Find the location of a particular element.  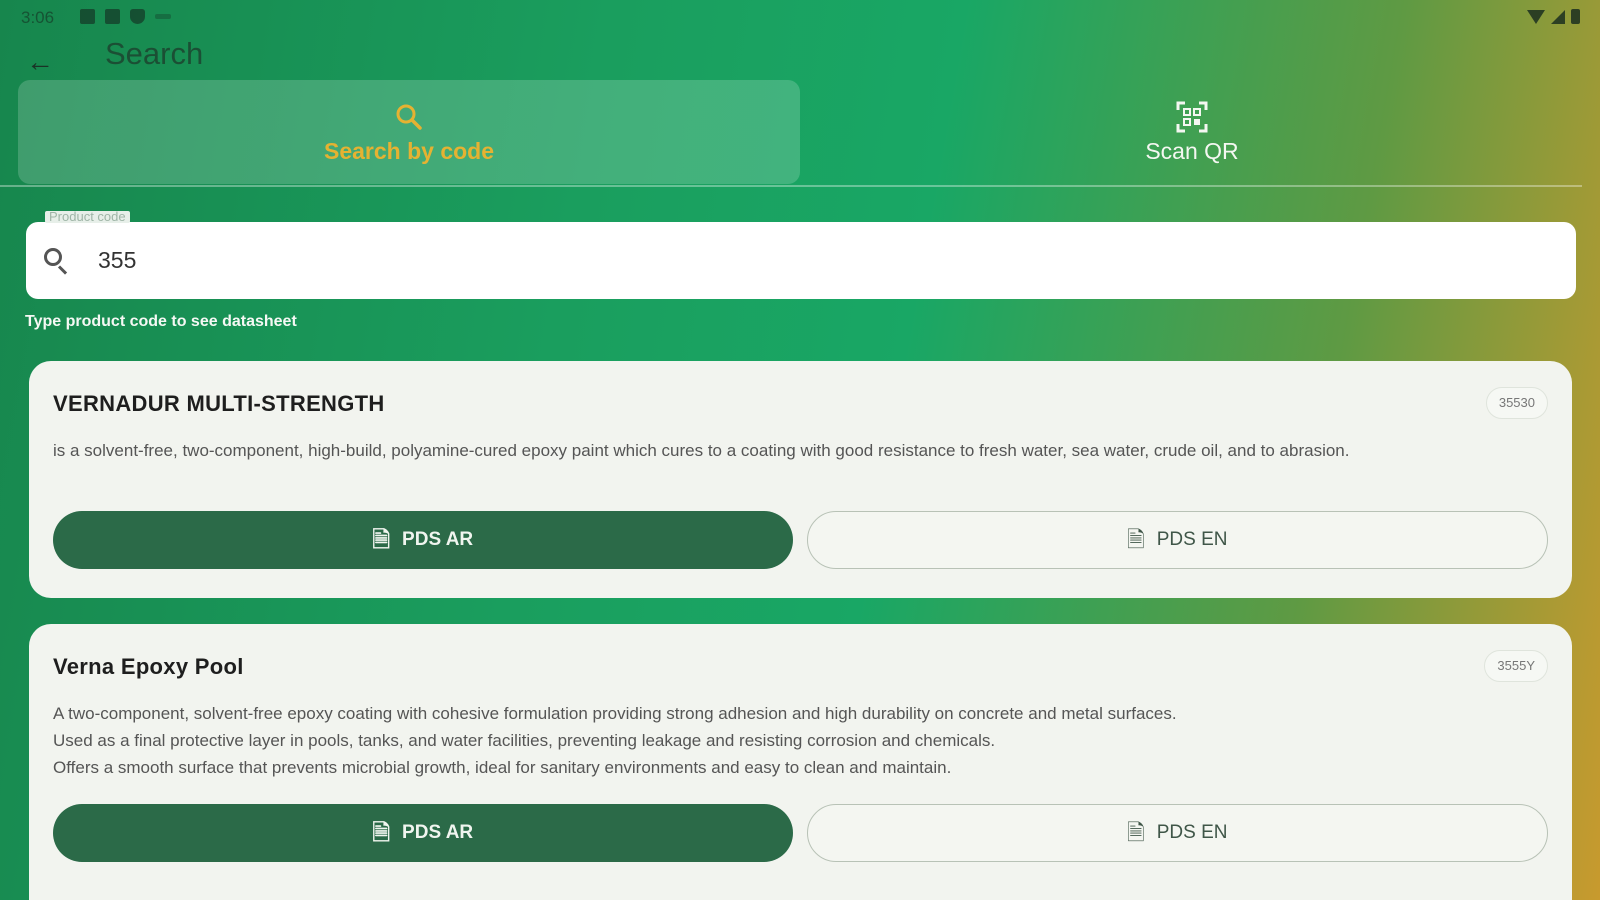

status-bar: 3:06 is located at coordinates (800, 17).